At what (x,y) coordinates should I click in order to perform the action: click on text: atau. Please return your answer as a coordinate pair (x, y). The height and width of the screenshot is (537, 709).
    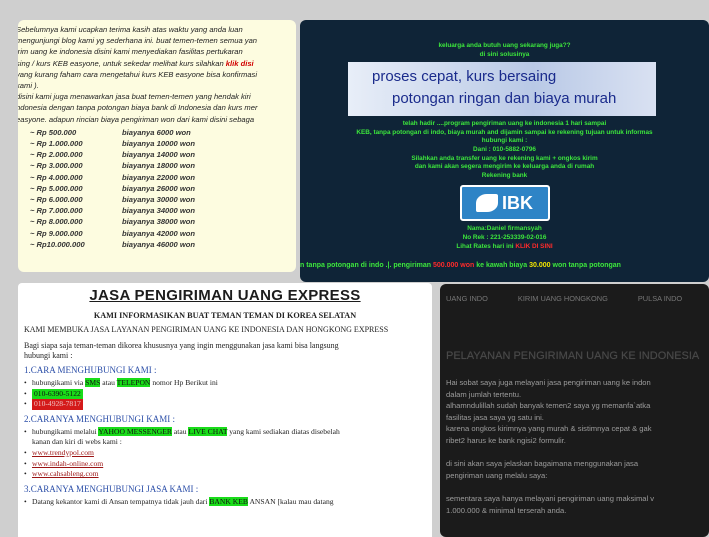
    Looking at the image, I should click on (108, 382).